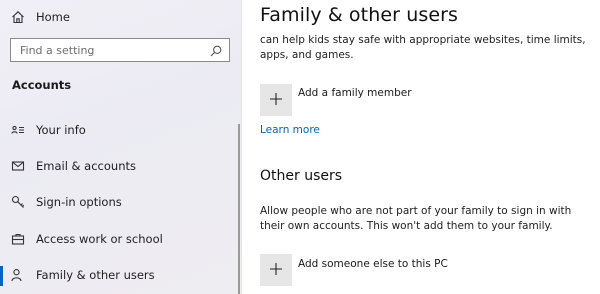 The width and height of the screenshot is (600, 294). What do you see at coordinates (373, 264) in the screenshot?
I see `add-someone-else-label: Add someone else to this PC` at bounding box center [373, 264].